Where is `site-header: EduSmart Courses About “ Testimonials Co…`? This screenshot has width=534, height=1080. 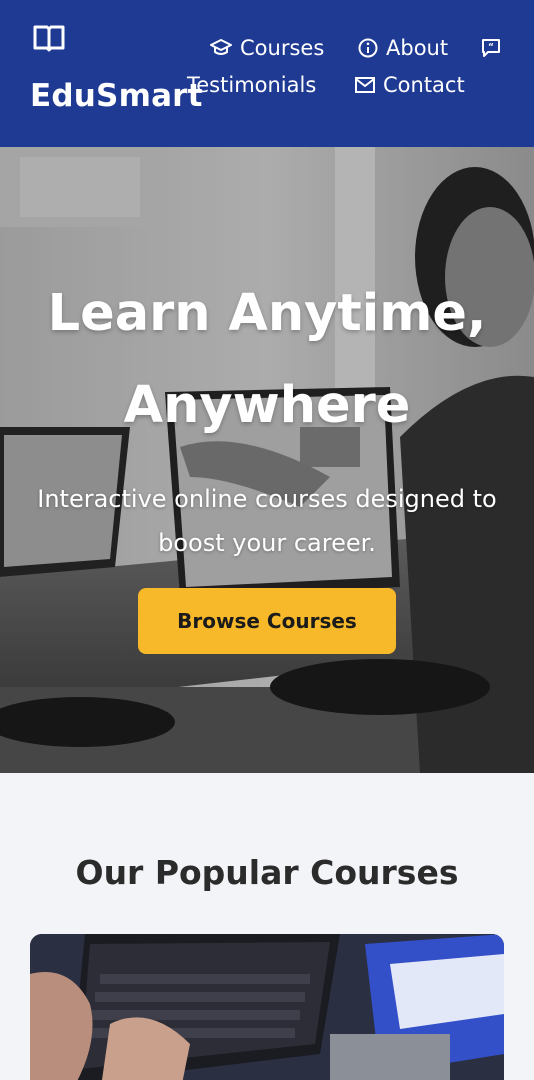
site-header: EduSmart Courses About “ Testimonials Co… is located at coordinates (267, 73).